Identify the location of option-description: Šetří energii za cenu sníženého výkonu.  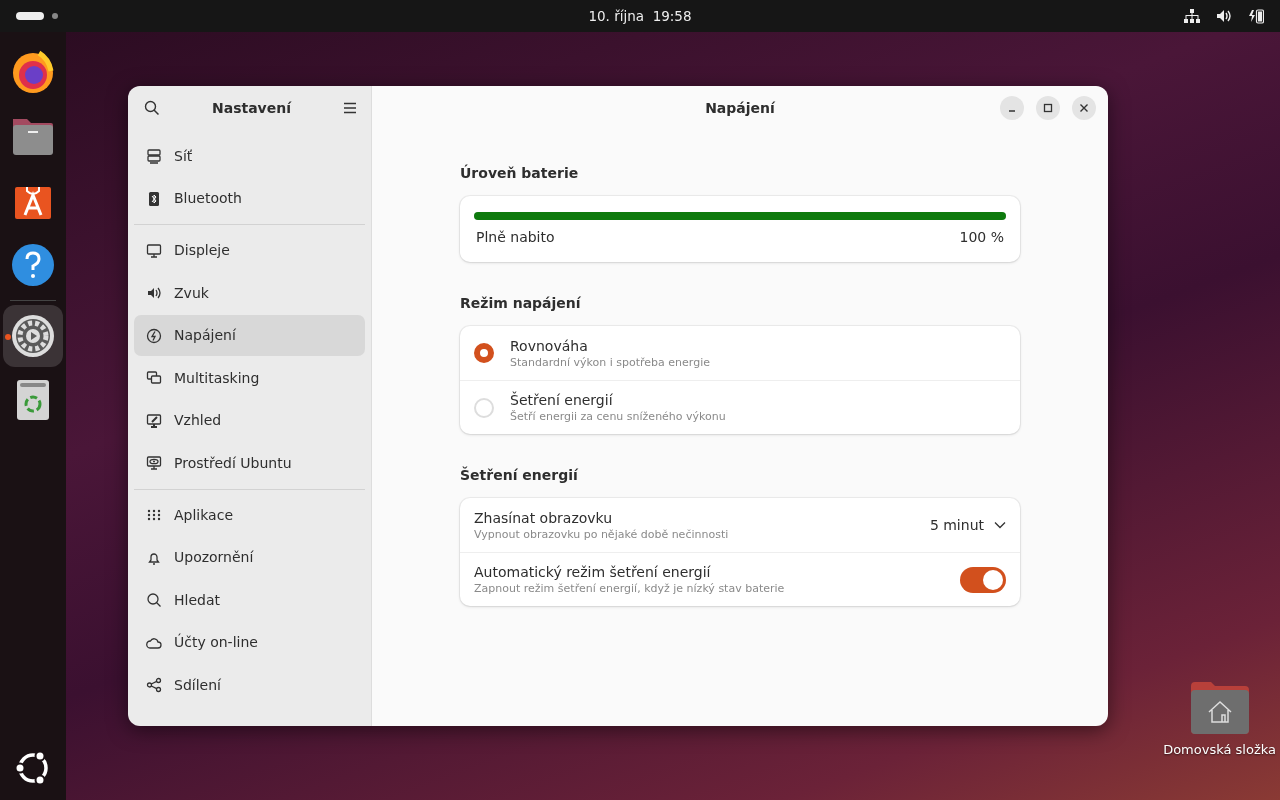
(618, 416).